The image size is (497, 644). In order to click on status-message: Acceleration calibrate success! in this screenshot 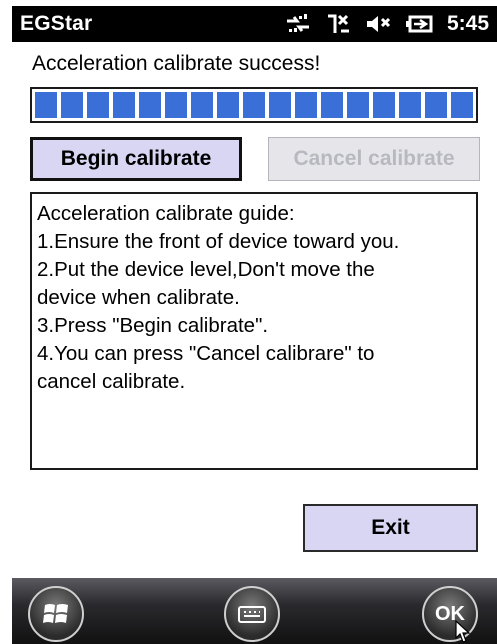, I will do `click(176, 63)`.